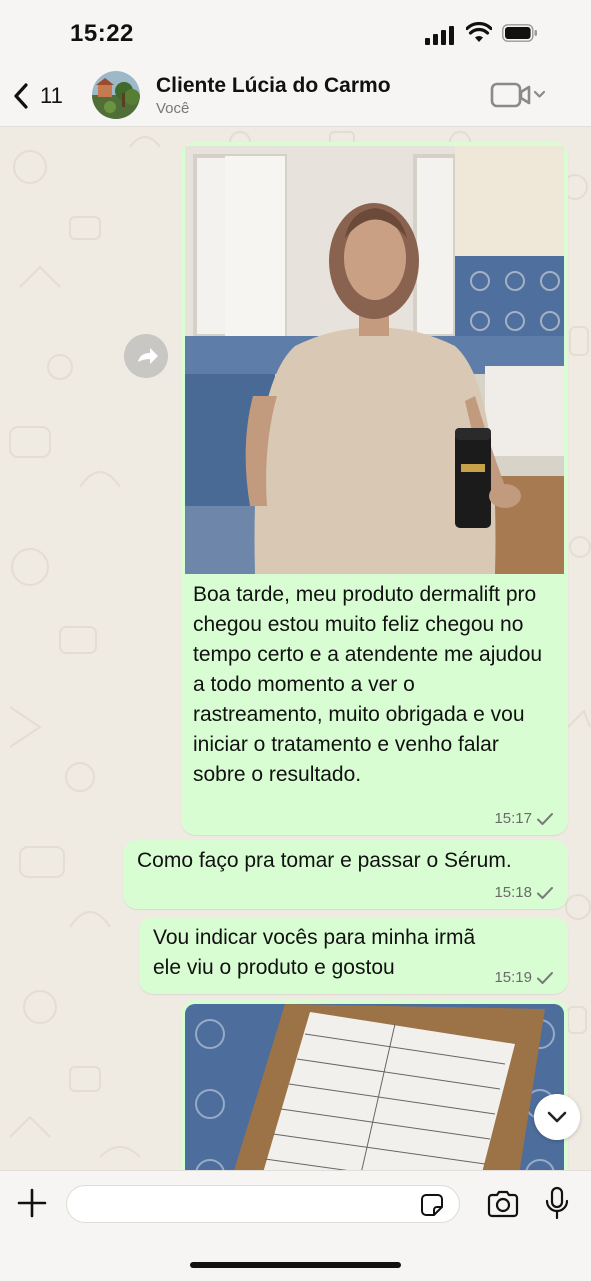 The image size is (591, 1281). What do you see at coordinates (513, 977) in the screenshot?
I see `message-time: 15:19` at bounding box center [513, 977].